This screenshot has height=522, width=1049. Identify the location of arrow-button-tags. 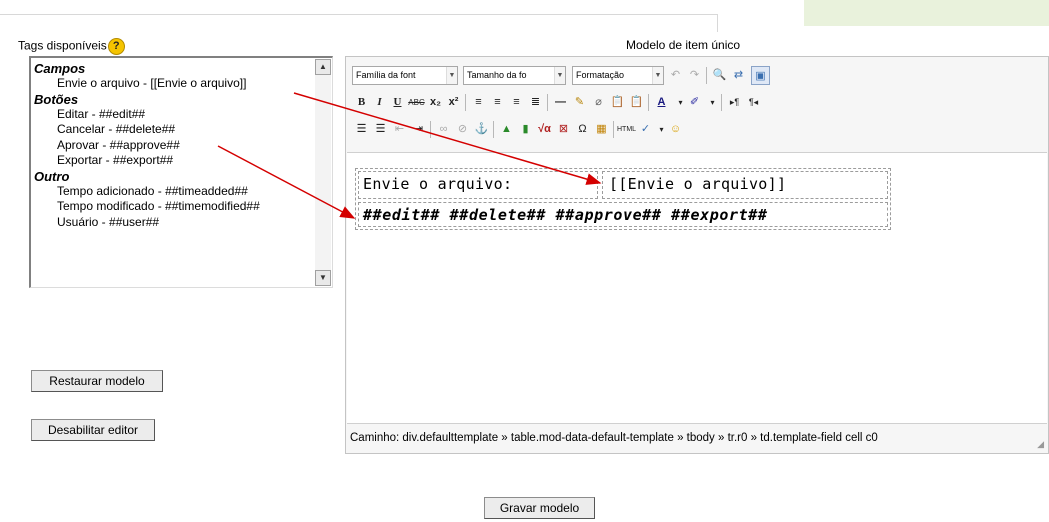
(286, 182).